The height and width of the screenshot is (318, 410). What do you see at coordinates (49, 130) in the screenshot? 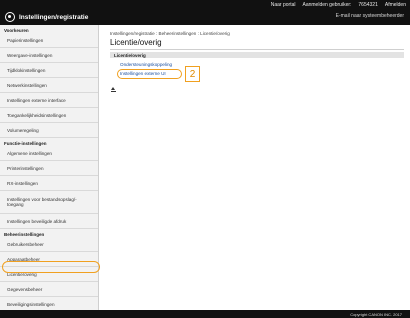
I see `sidebar-item-volume: Volumeregeling` at bounding box center [49, 130].